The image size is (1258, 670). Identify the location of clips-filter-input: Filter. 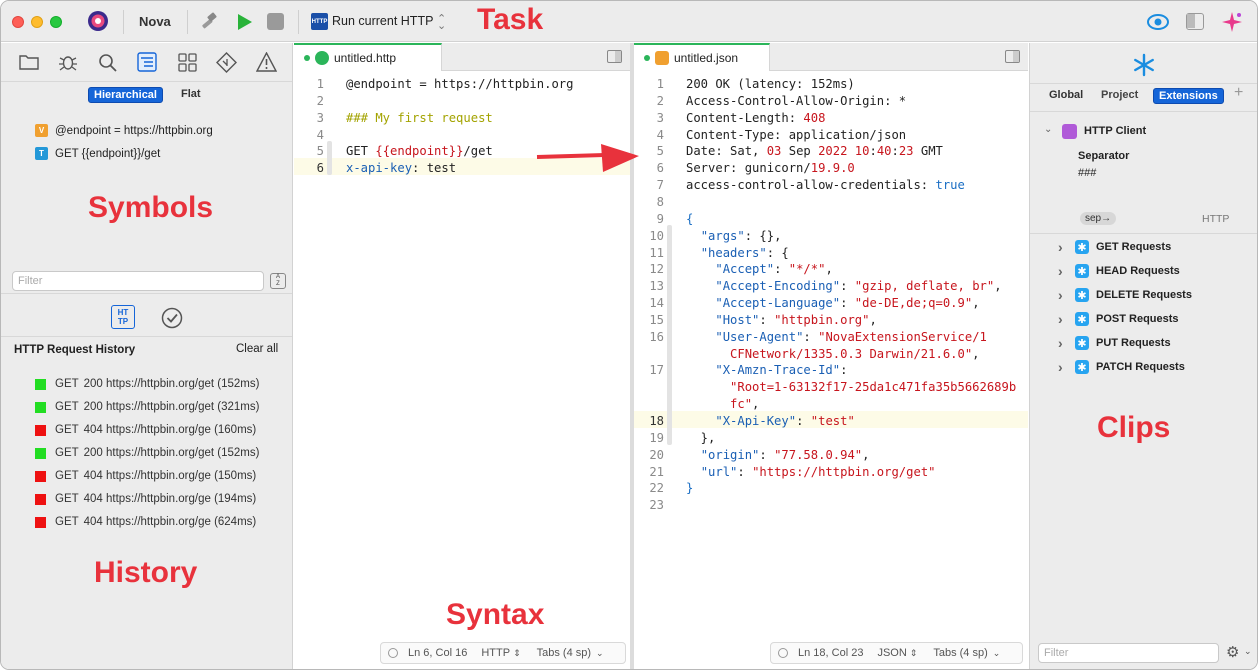
(1128, 653).